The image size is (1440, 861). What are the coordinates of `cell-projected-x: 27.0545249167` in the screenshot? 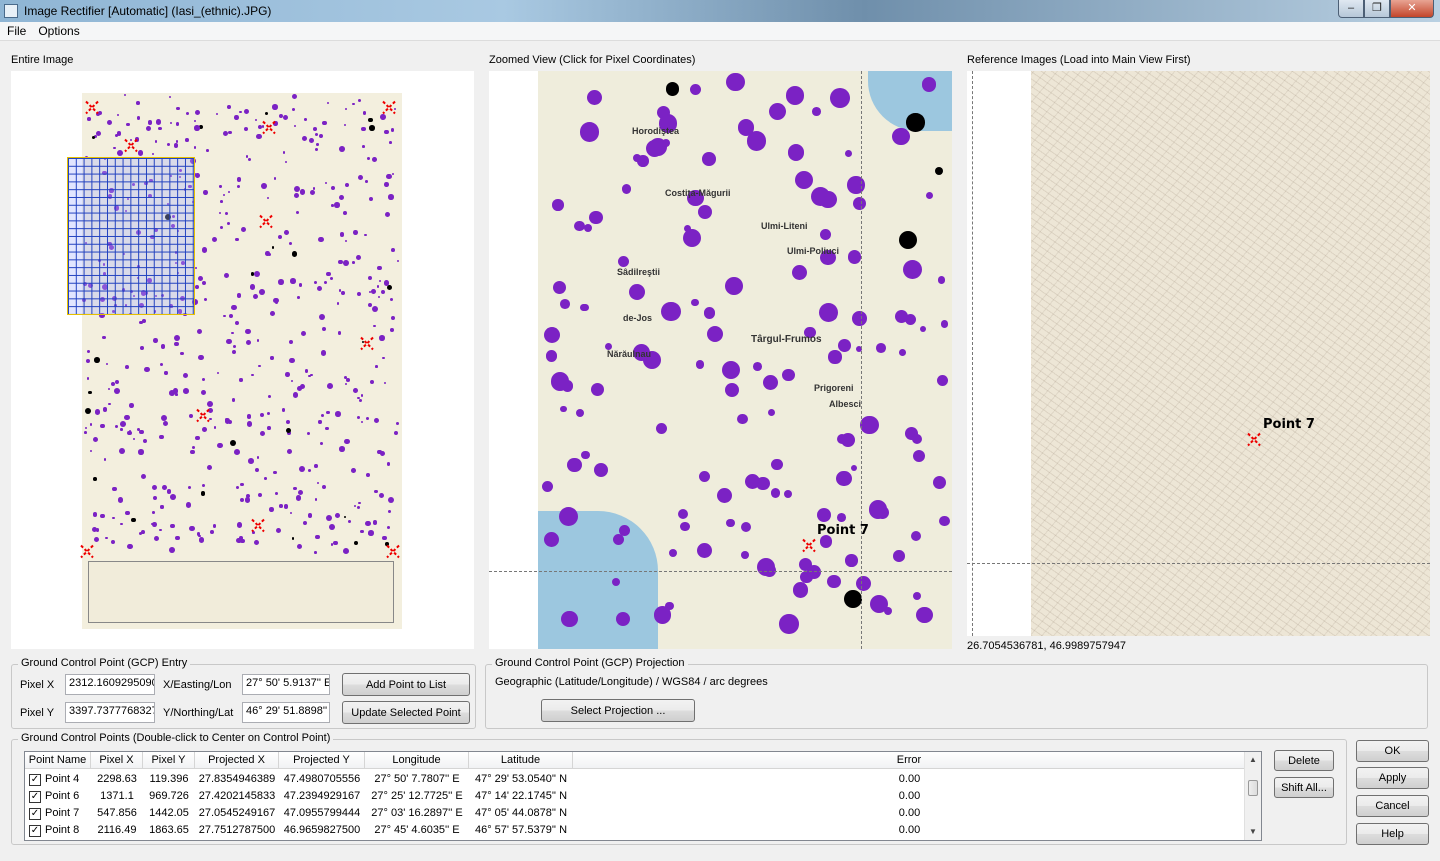 It's located at (237, 813).